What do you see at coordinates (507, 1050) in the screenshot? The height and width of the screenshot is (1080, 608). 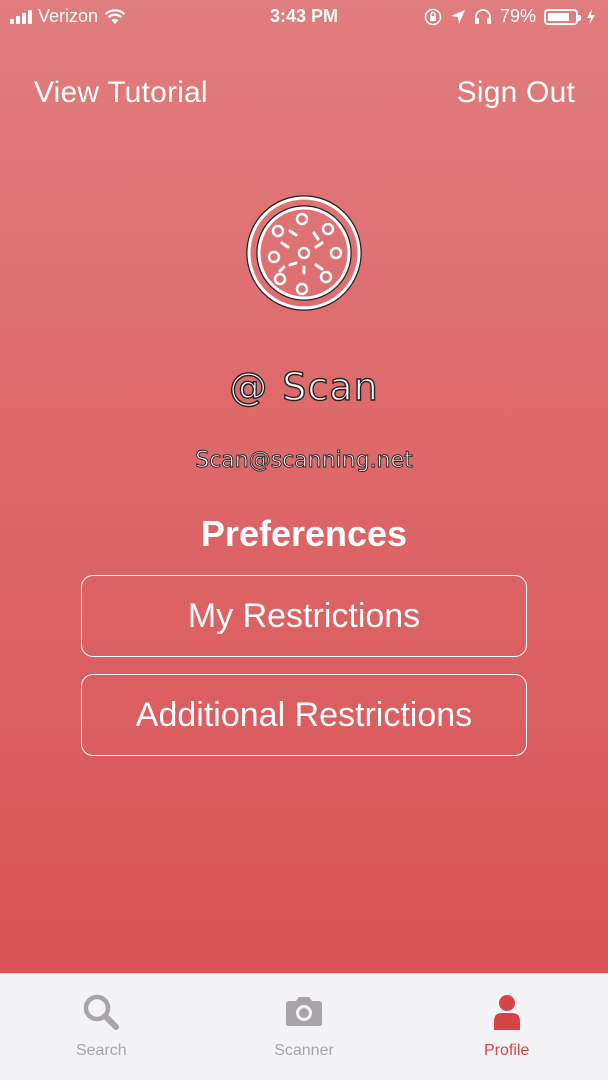 I see `tab-profile-label: Profile` at bounding box center [507, 1050].